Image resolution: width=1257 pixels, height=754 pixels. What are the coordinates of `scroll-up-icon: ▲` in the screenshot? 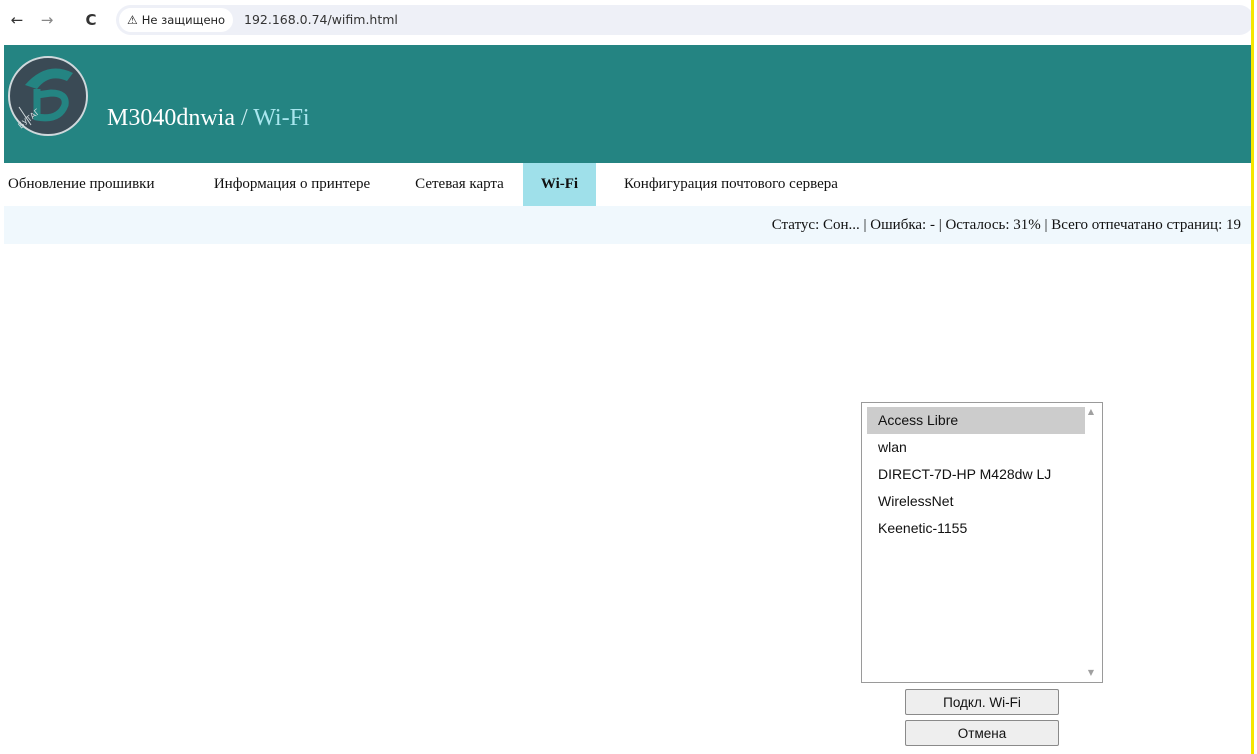 It's located at (1091, 412).